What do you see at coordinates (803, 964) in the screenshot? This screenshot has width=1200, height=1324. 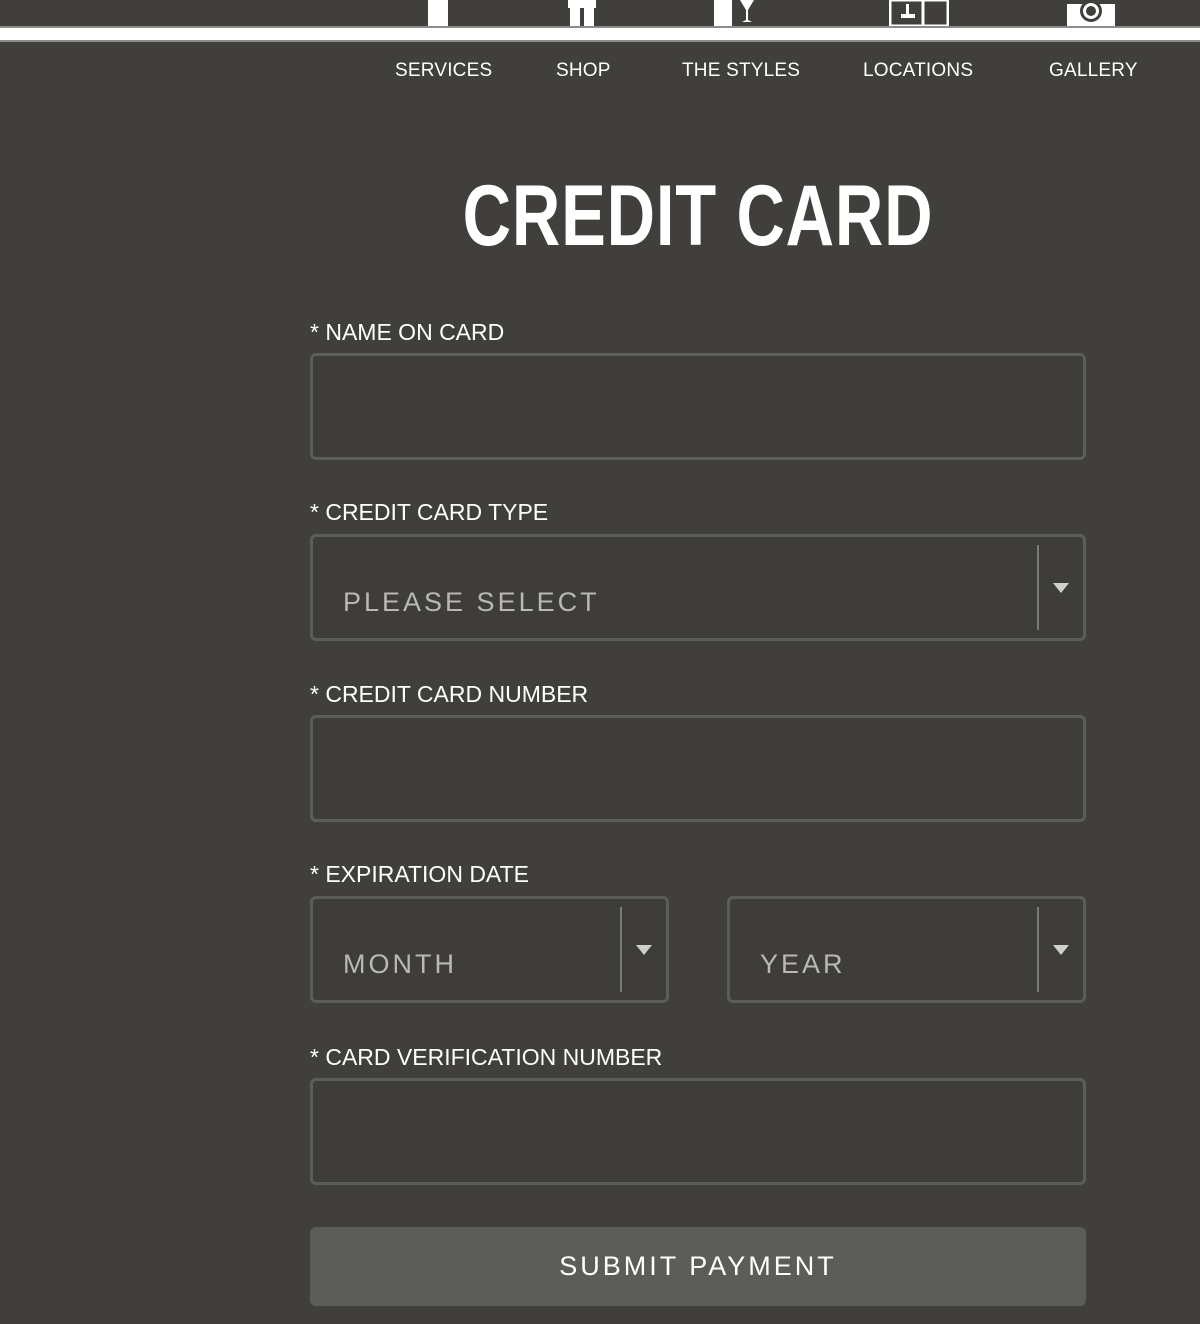 I see `expiration-year-selected-value: YEAR` at bounding box center [803, 964].